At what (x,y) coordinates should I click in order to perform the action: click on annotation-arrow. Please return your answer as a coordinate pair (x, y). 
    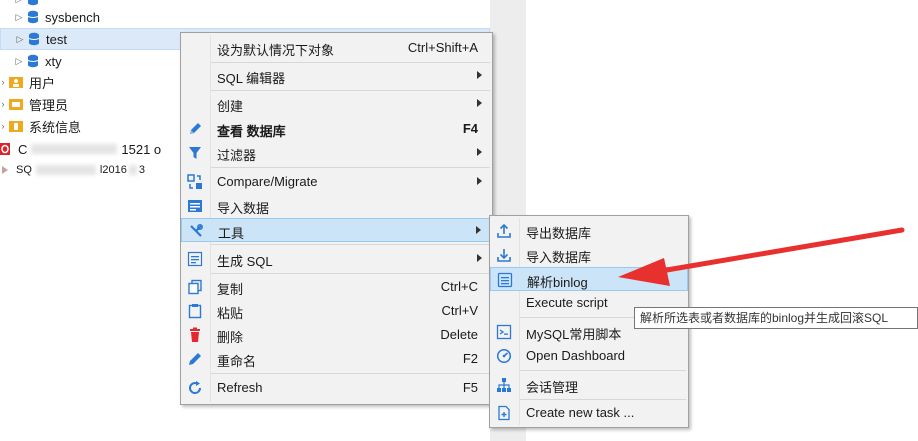
    Looking at the image, I should click on (761, 256).